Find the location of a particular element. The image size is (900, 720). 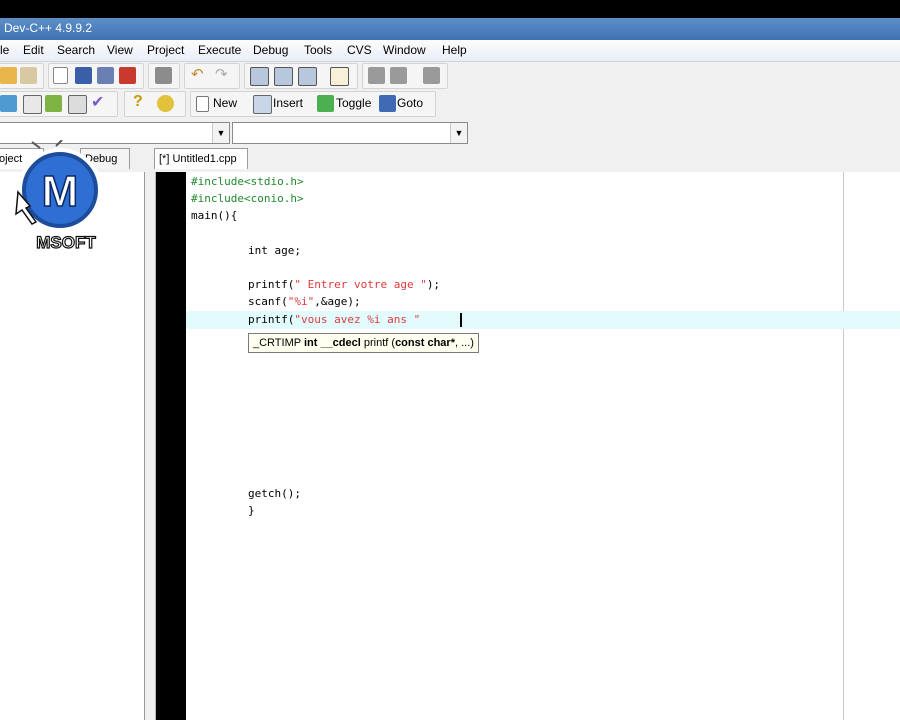

about-icon is located at coordinates (165, 103).